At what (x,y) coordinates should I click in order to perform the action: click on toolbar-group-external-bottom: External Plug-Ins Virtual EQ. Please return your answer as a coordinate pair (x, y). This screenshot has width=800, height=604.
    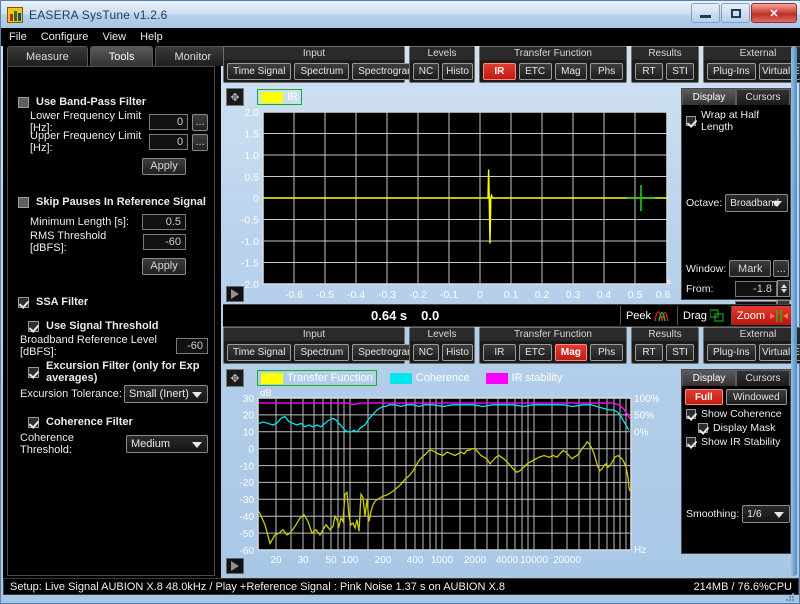
    Looking at the image, I should click on (751, 345).